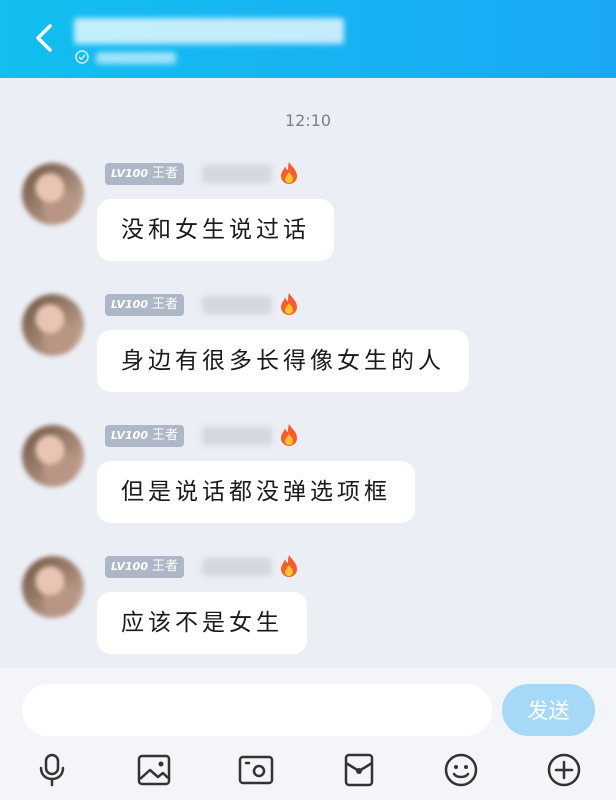 The height and width of the screenshot is (800, 616). I want to click on chat-header, so click(308, 39).